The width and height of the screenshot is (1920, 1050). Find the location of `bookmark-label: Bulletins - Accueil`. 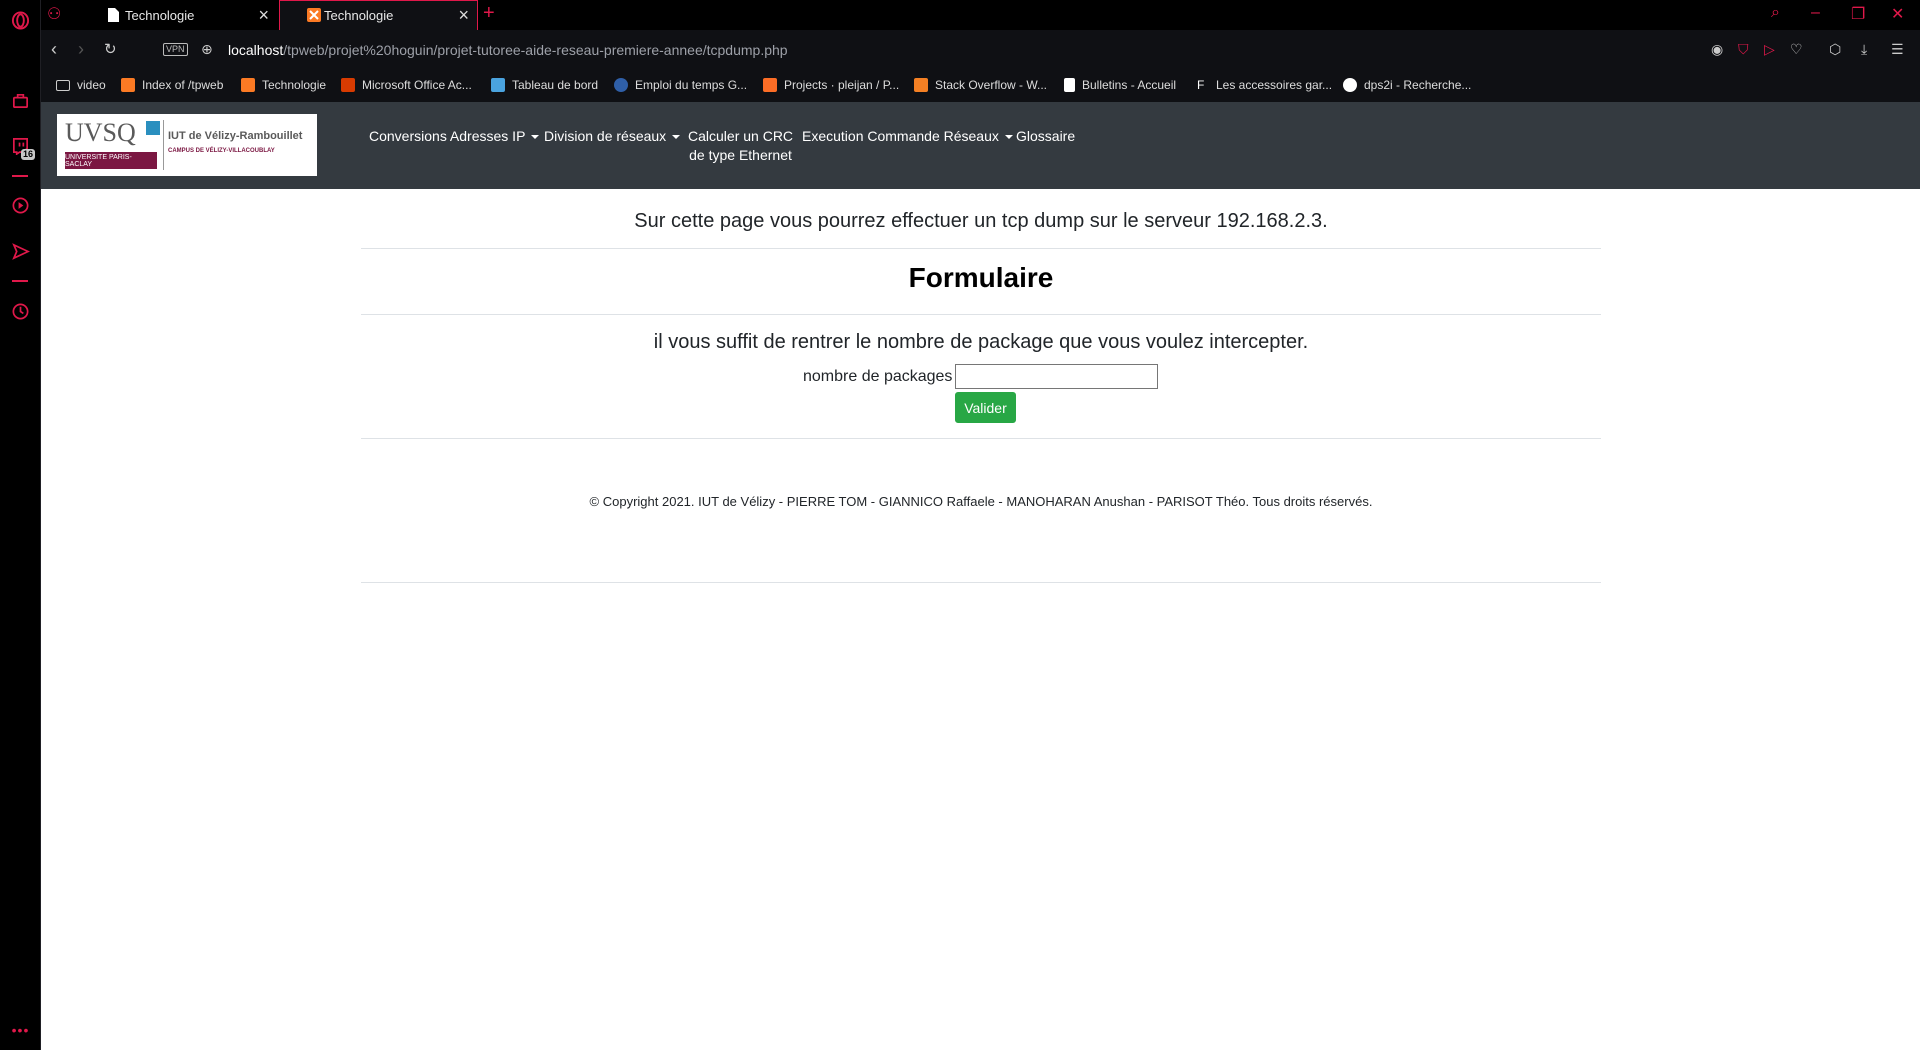

bookmark-label: Bulletins - Accueil is located at coordinates (1129, 85).